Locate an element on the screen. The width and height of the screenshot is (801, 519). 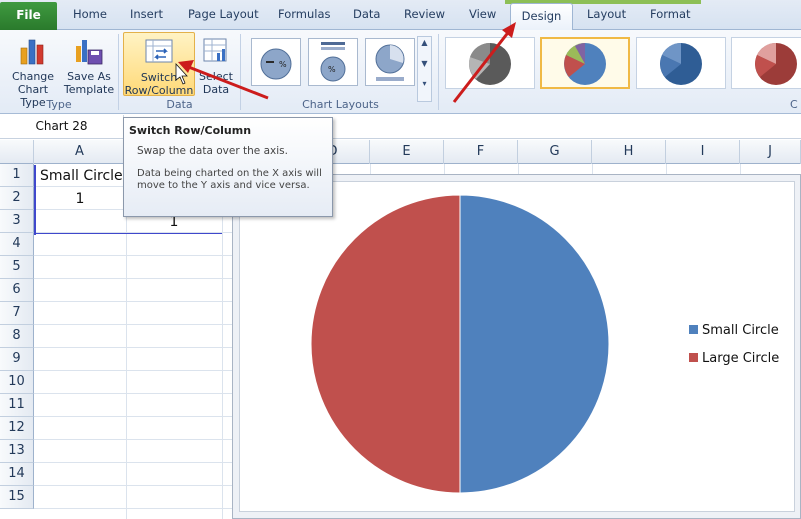
row-header-14: 14 is located at coordinates (17, 474).